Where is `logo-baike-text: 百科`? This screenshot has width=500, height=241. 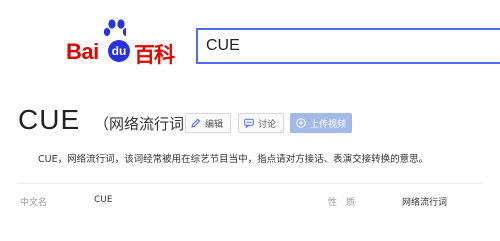 logo-baike-text: 百科 is located at coordinates (154, 55).